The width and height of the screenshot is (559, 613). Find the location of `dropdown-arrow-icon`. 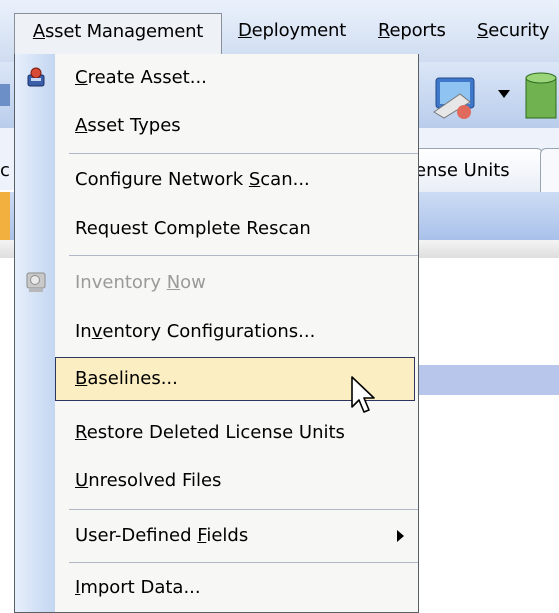

dropdown-arrow-icon is located at coordinates (504, 94).